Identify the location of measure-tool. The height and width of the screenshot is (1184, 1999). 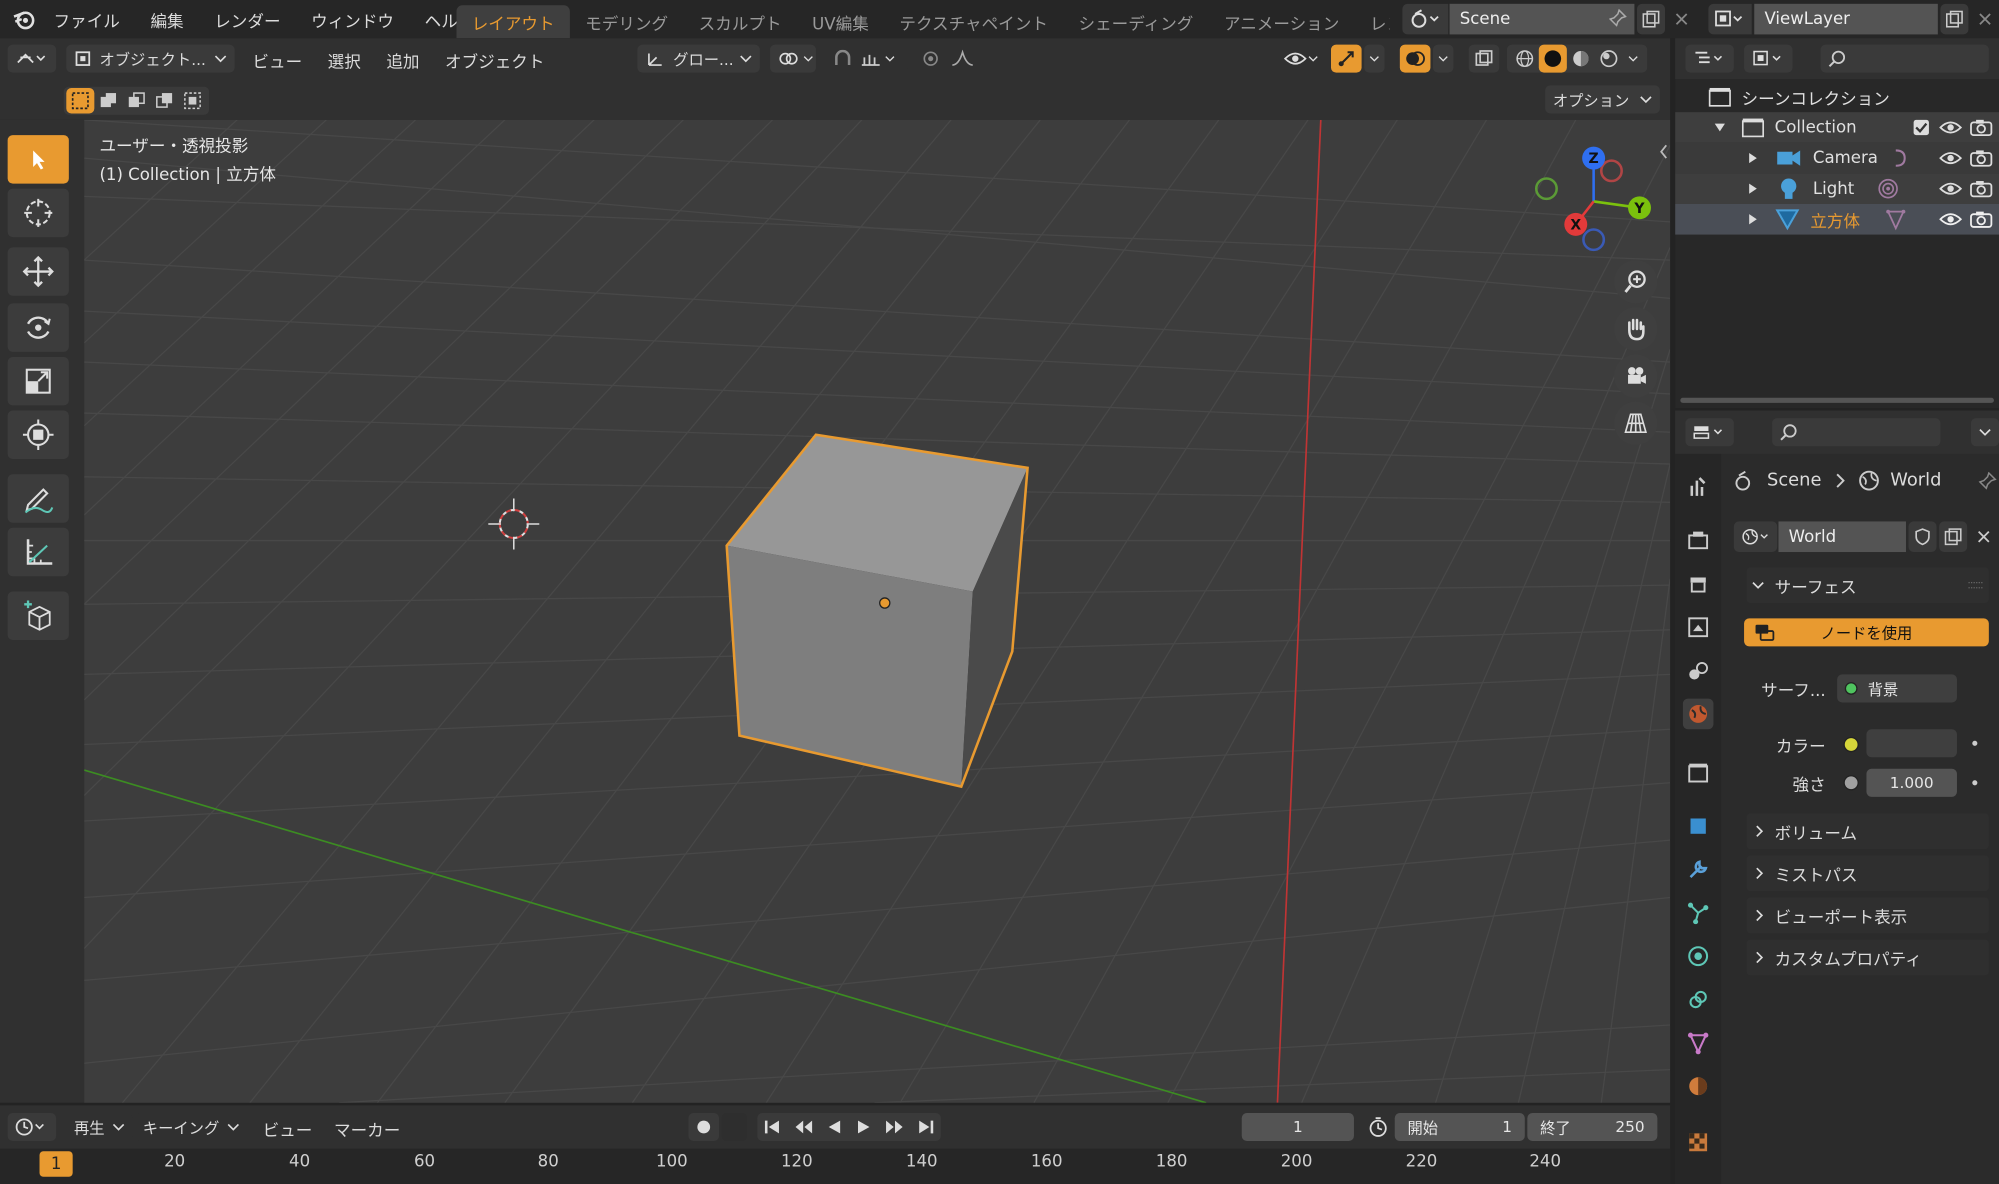
(38, 552).